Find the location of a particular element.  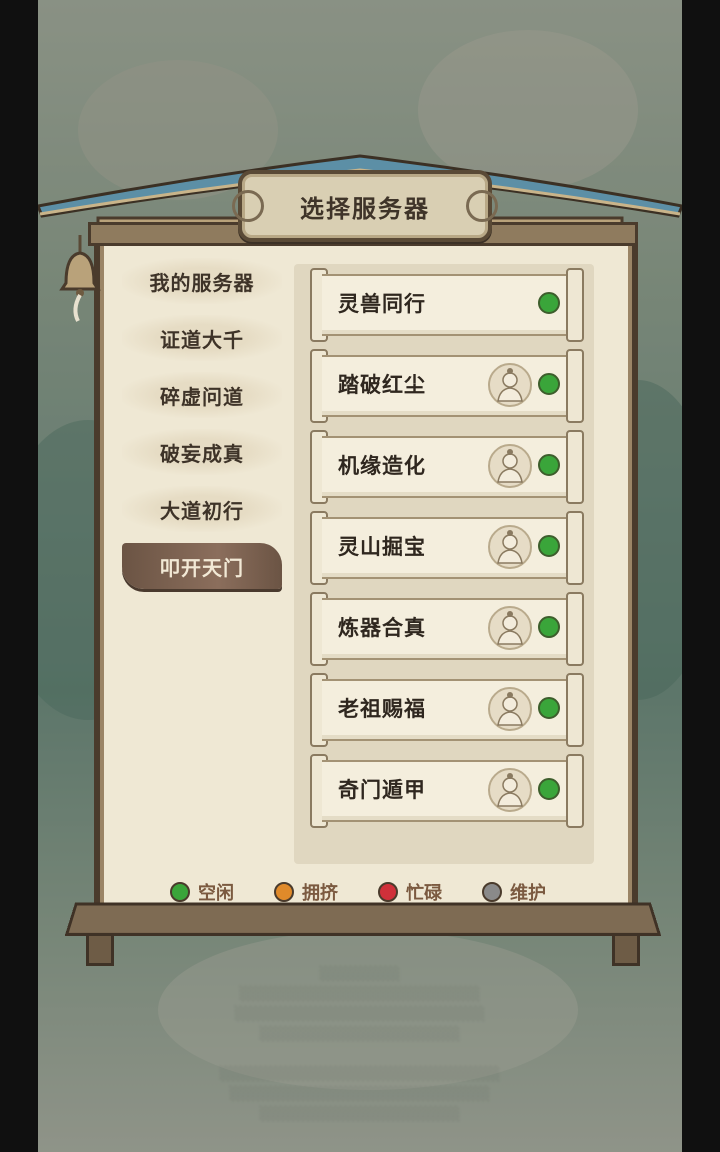

server-item: 机缘造化 is located at coordinates (447, 467).